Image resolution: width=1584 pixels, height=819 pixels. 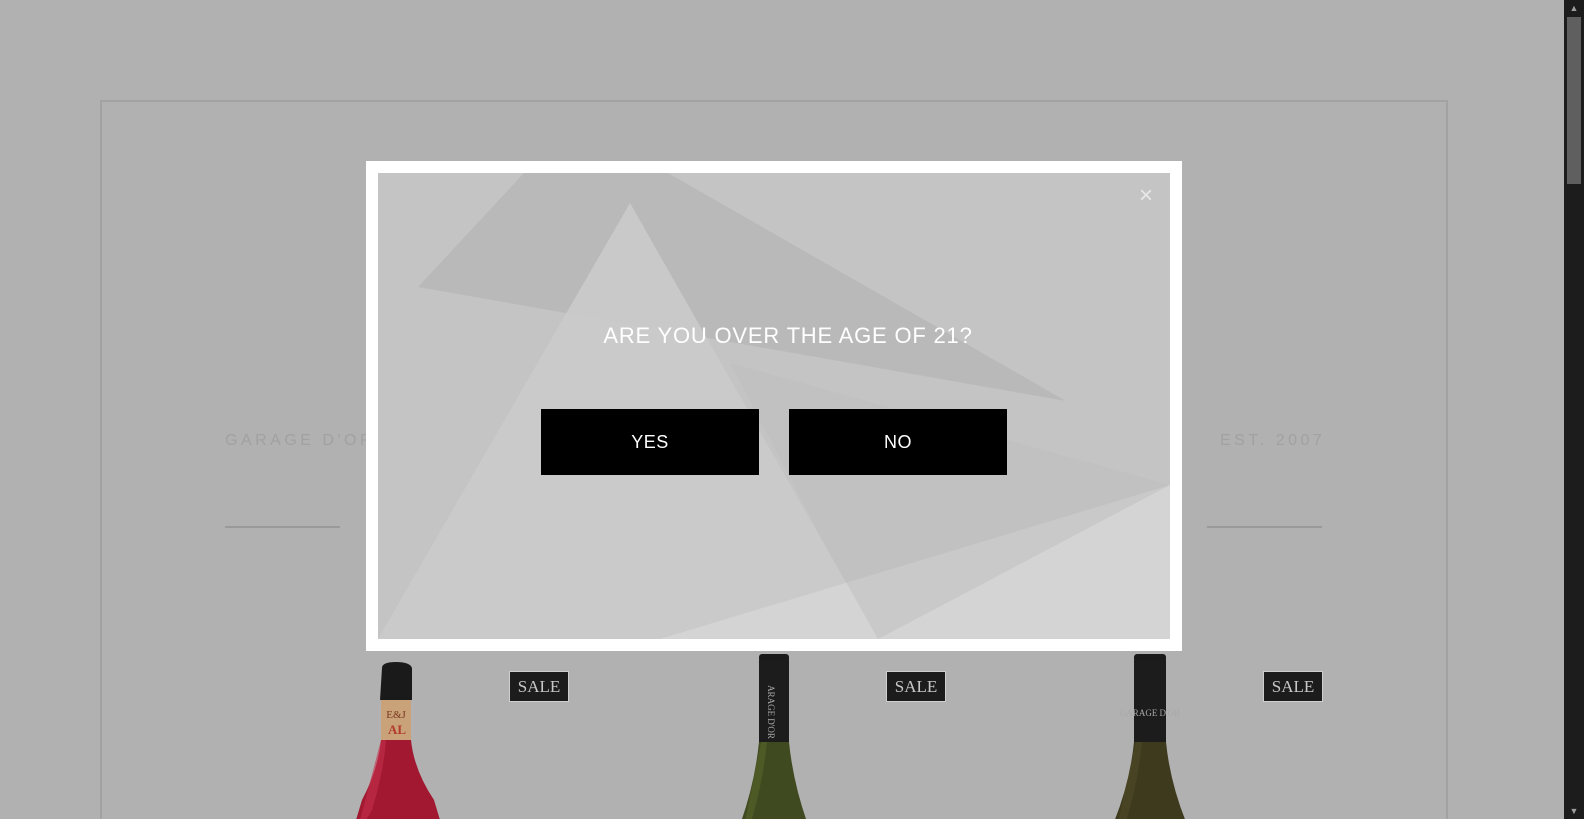 What do you see at coordinates (788, 335) in the screenshot?
I see `age-question: ARE YOU OVER THE AGE OF 21?` at bounding box center [788, 335].